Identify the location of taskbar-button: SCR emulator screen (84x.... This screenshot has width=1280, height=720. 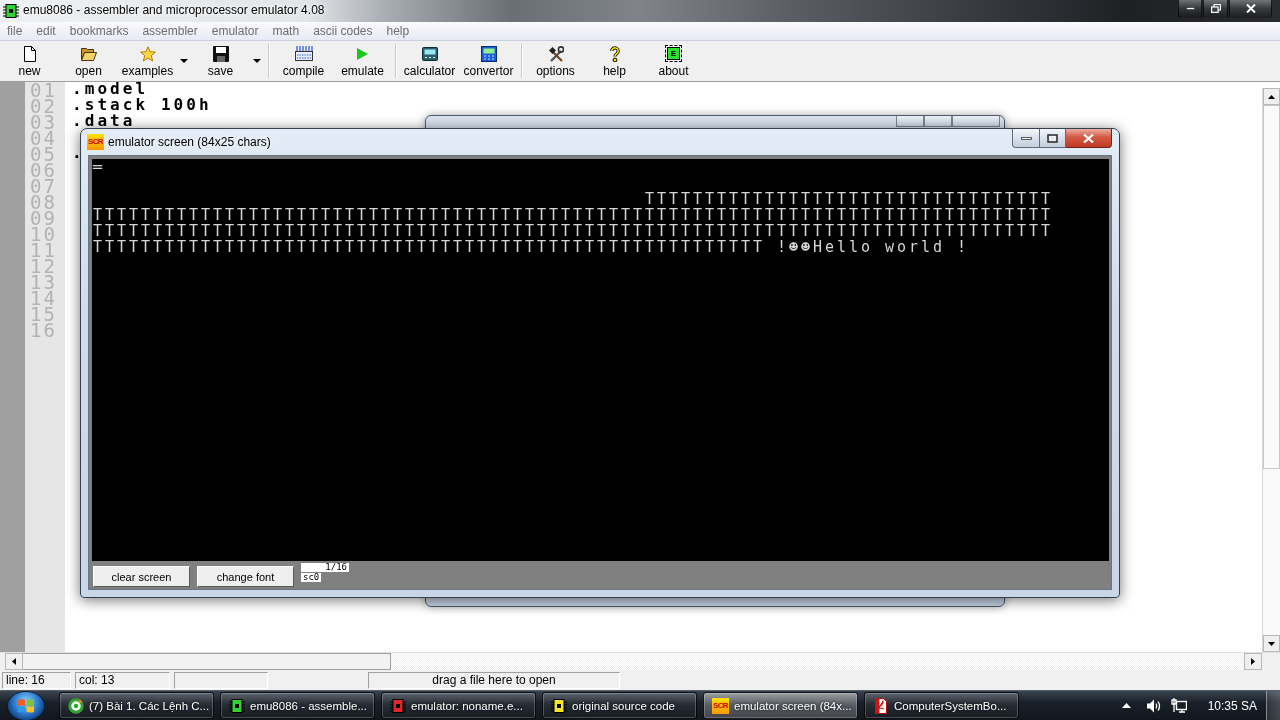
(780, 705).